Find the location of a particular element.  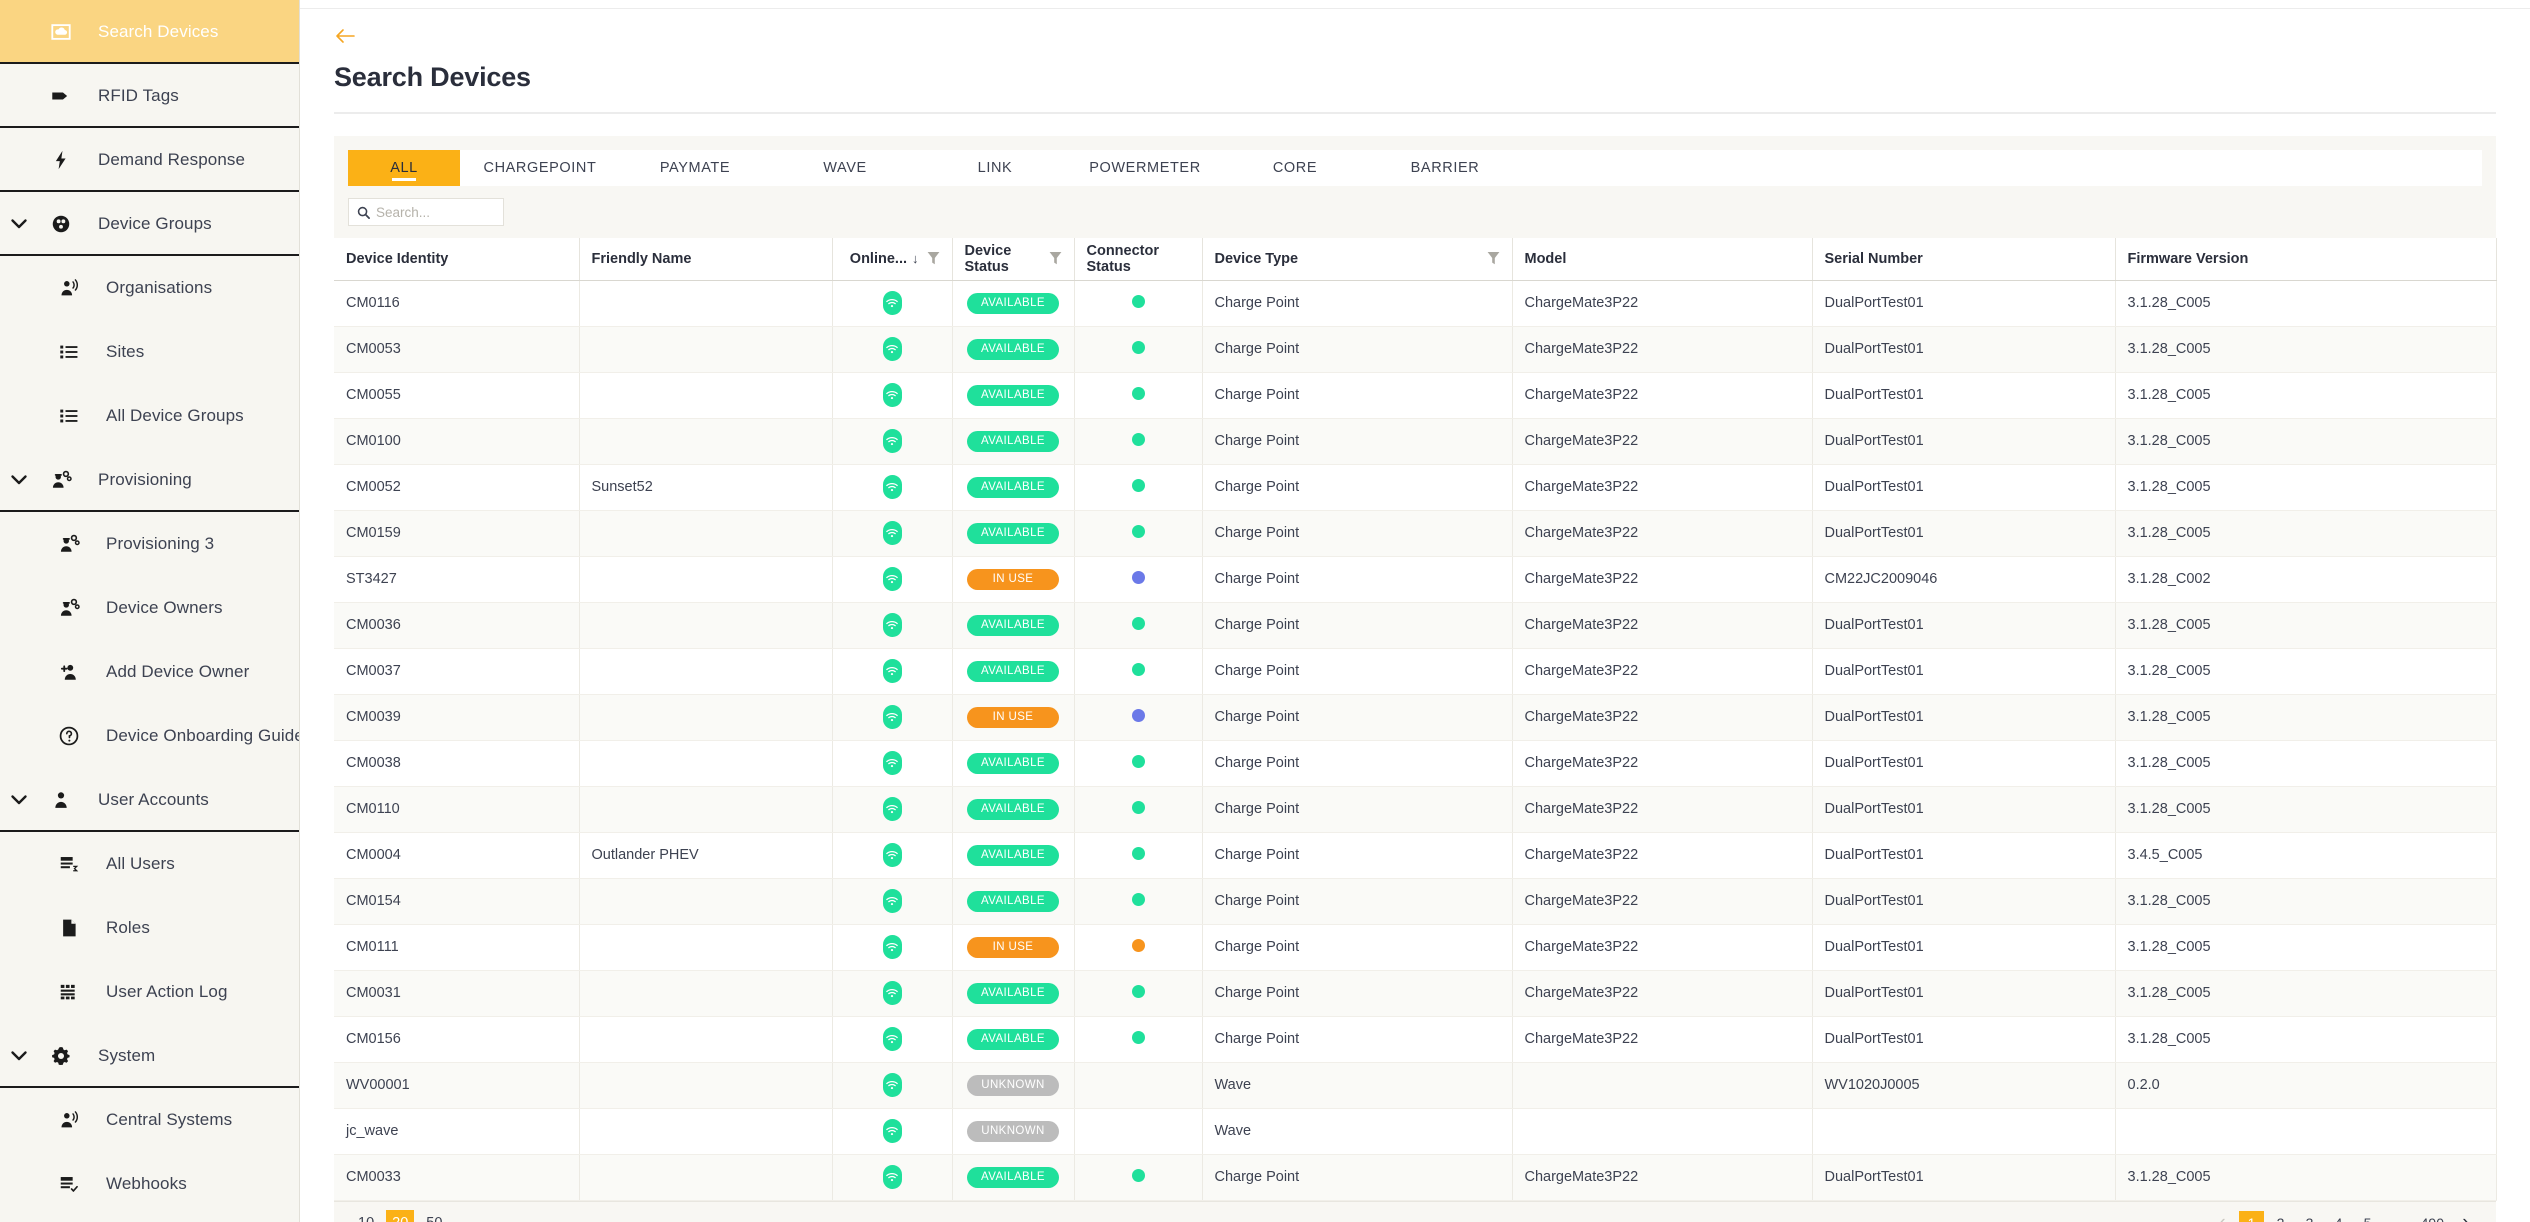

page-button-490: 490 is located at coordinates (2432, 1216).